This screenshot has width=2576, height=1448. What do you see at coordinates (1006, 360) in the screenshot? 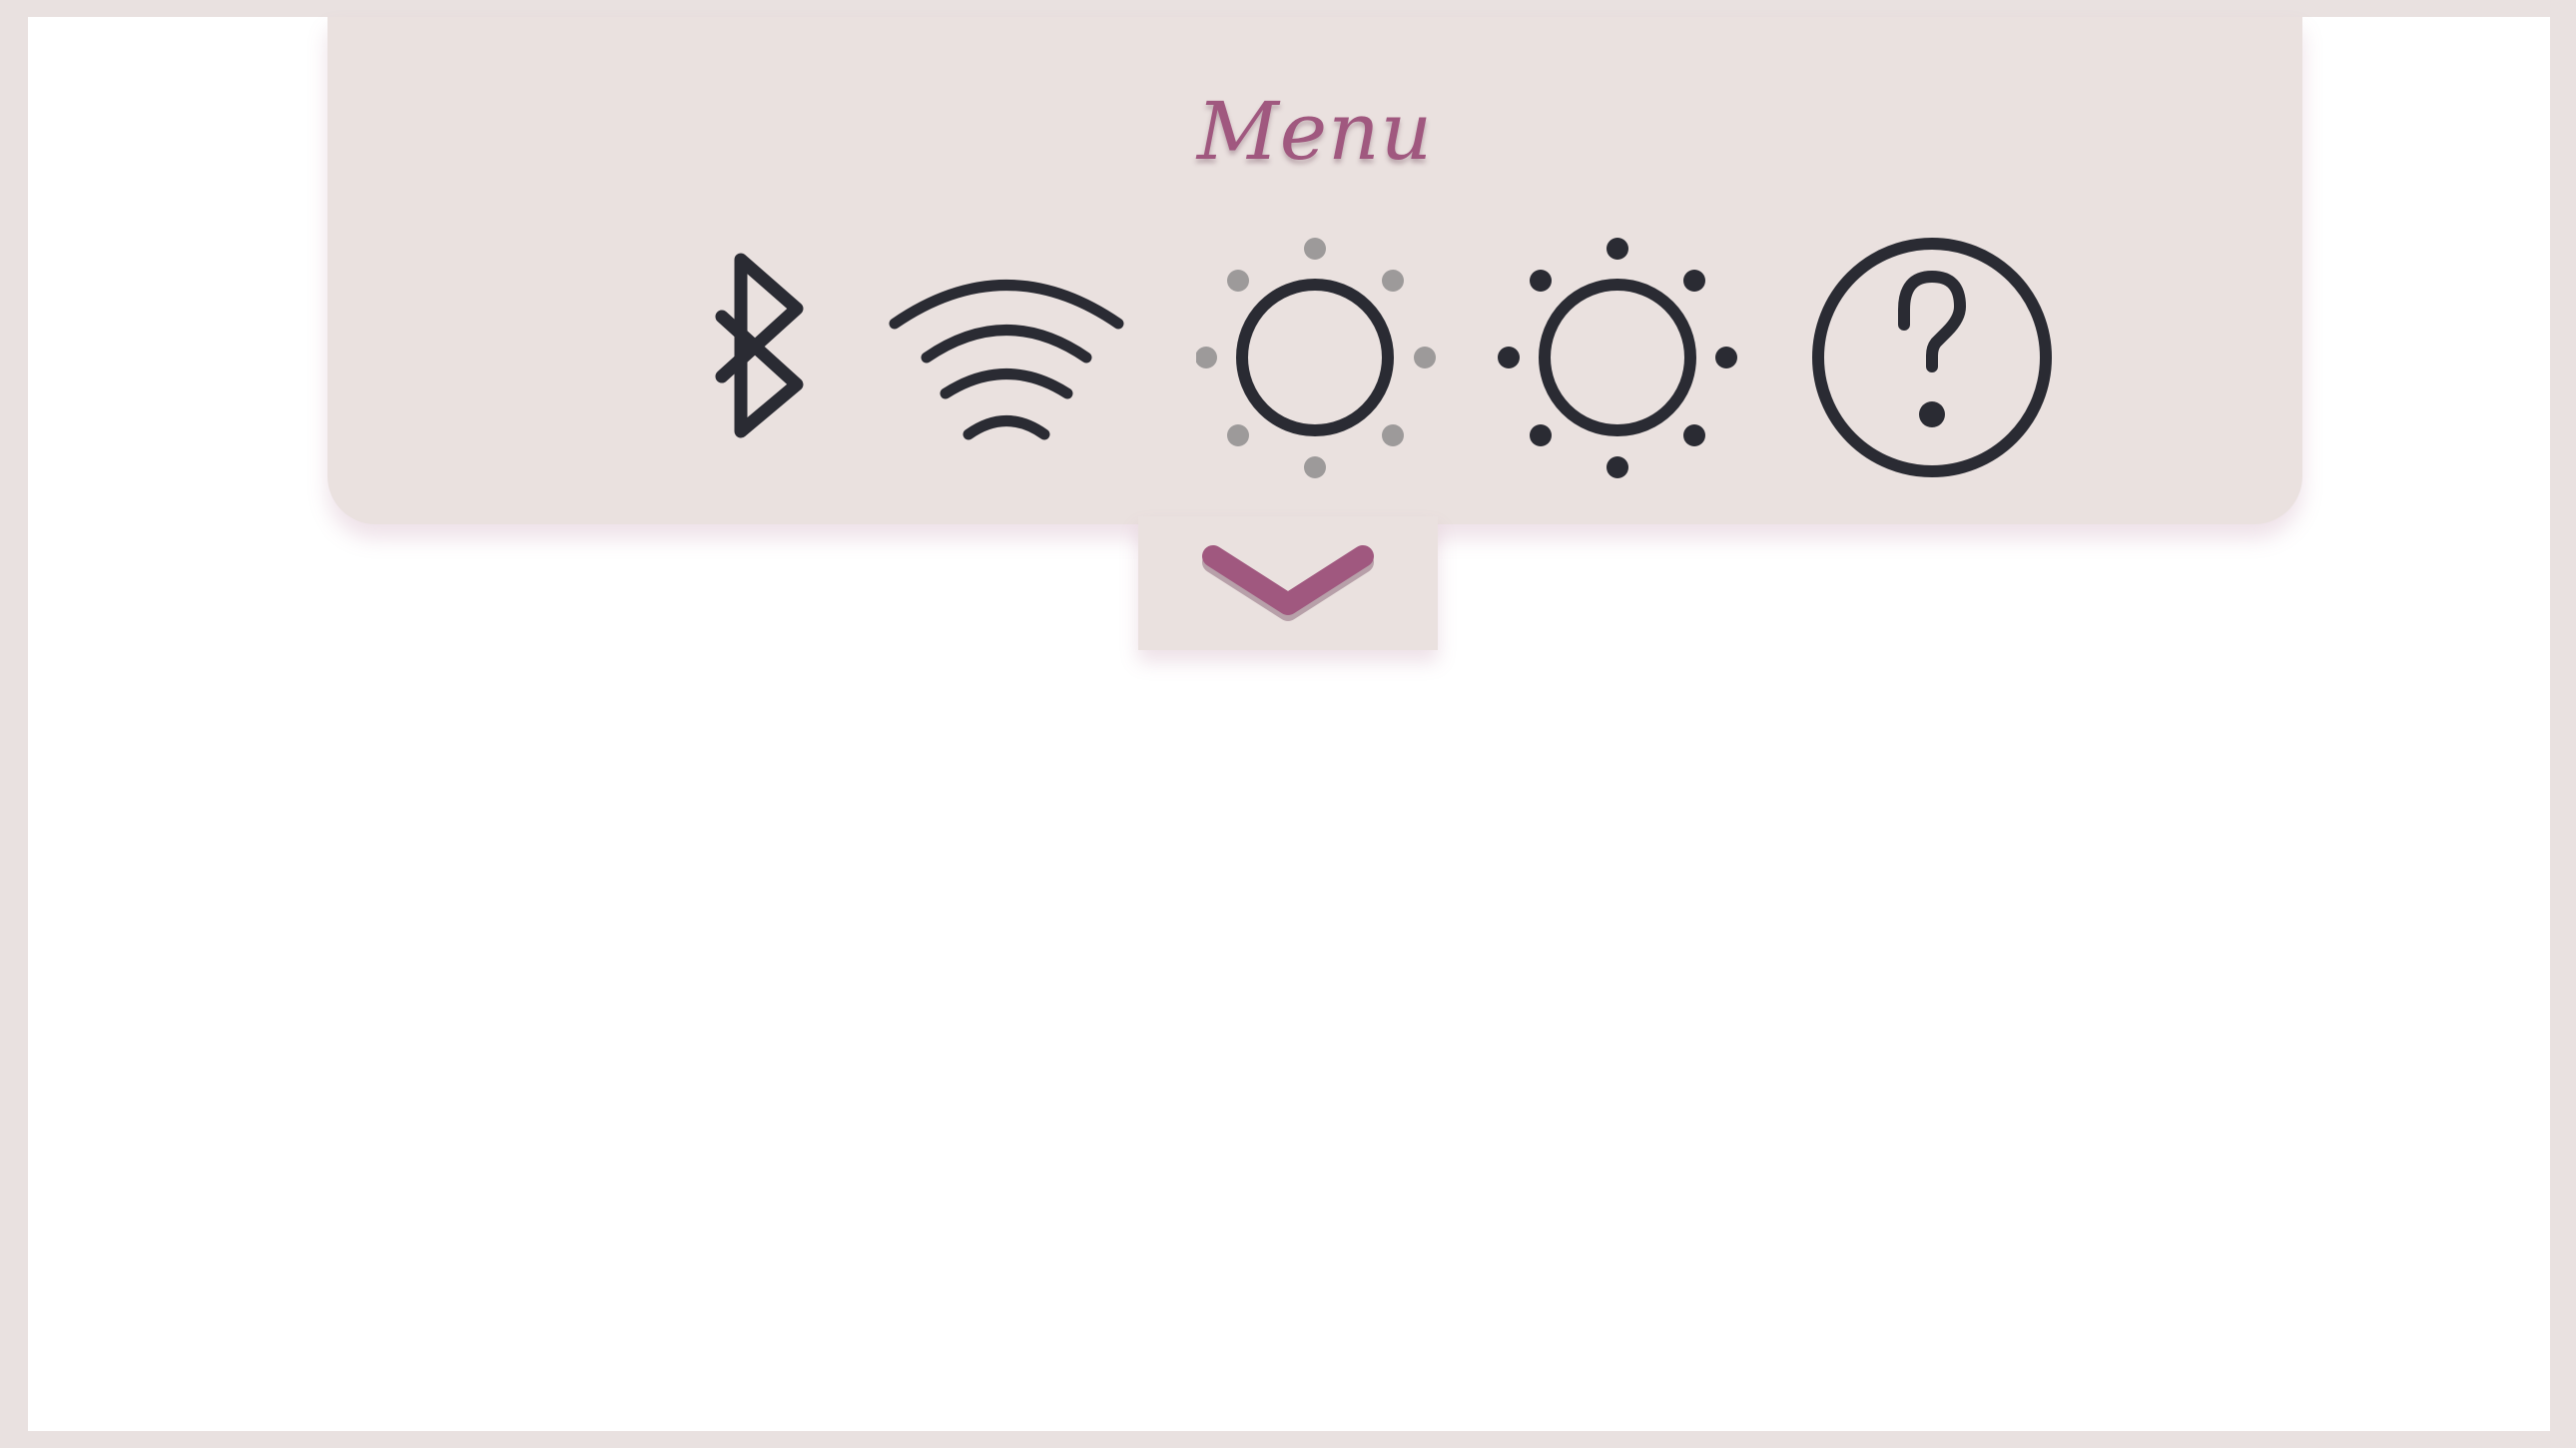
I see `wifi-glyph` at bounding box center [1006, 360].